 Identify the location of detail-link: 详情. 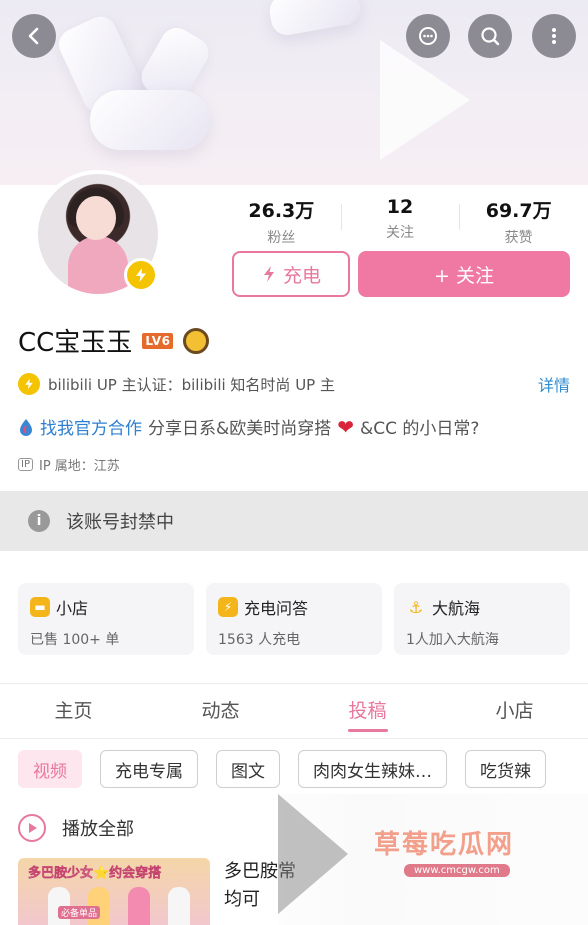
(554, 384).